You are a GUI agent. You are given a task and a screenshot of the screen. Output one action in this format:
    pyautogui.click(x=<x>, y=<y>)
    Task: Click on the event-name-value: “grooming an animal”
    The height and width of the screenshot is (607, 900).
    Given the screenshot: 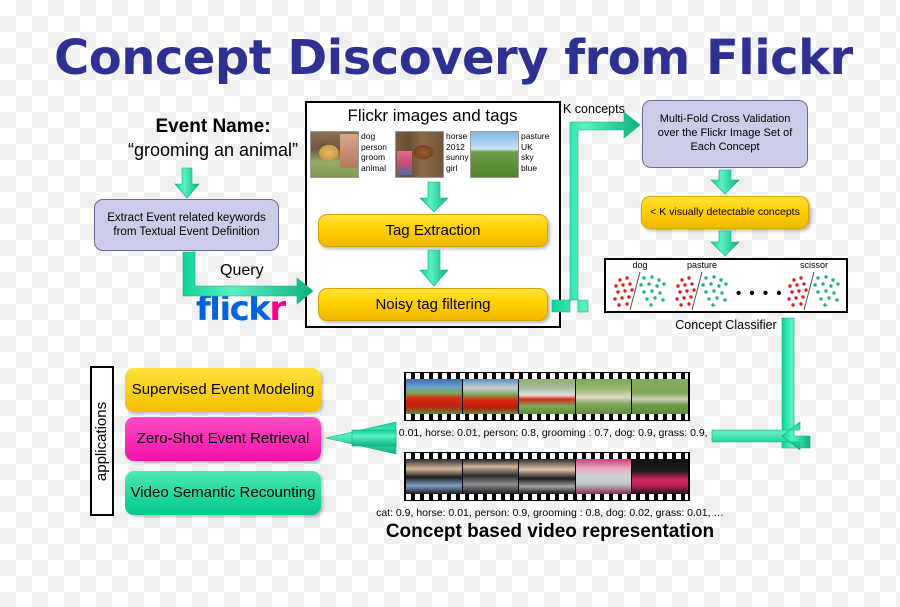 What is the action you would take?
    pyautogui.click(x=213, y=150)
    